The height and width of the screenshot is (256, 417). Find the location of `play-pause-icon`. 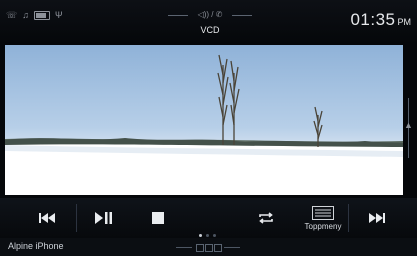

play-pause-icon is located at coordinates (103, 218).